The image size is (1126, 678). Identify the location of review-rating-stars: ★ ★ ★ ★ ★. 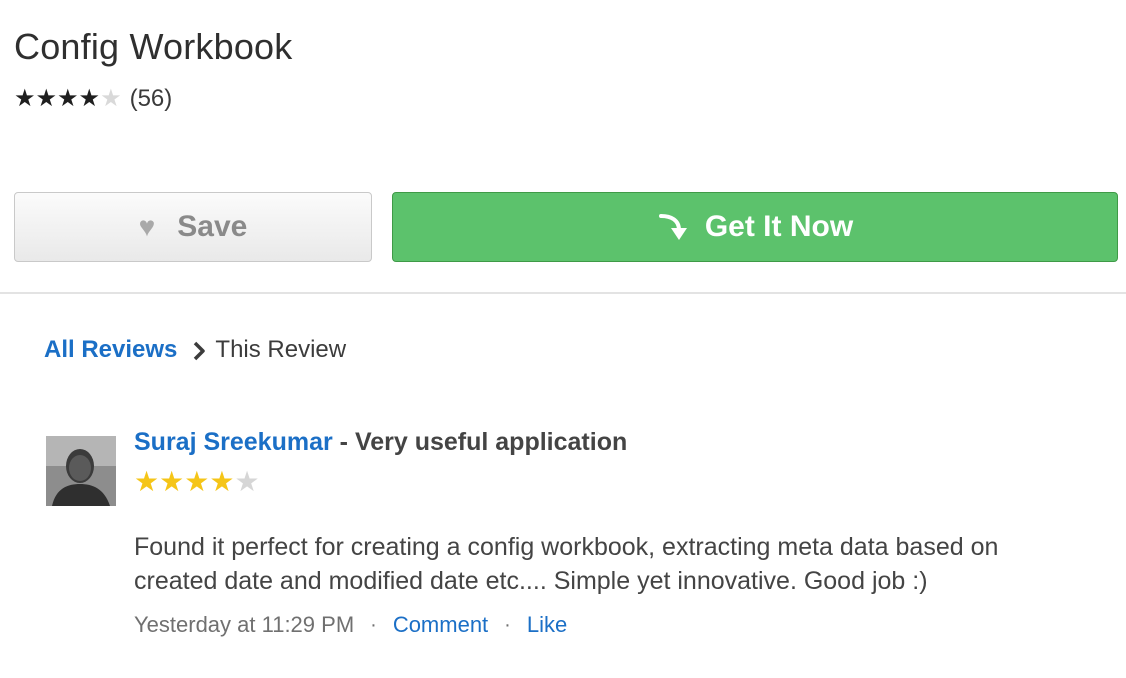
(197, 482).